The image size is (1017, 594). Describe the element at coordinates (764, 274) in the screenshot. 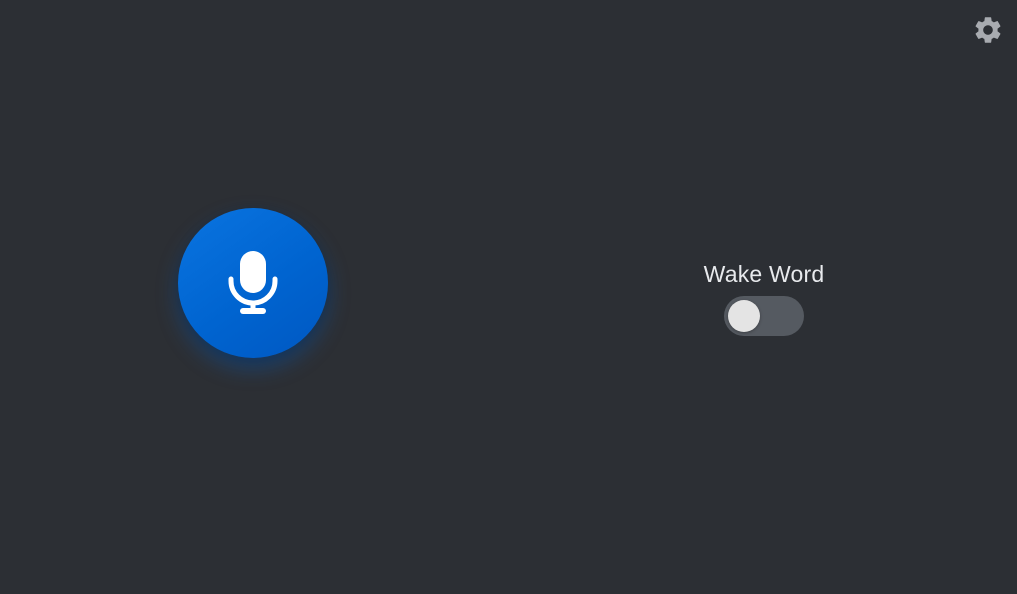

I see `wake-word-label: Wake Word` at that location.